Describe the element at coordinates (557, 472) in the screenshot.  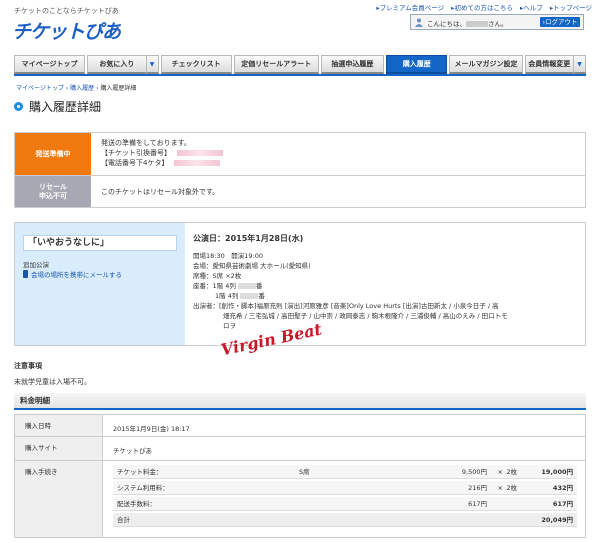
I see `charge-subtotal: 19,000円` at that location.